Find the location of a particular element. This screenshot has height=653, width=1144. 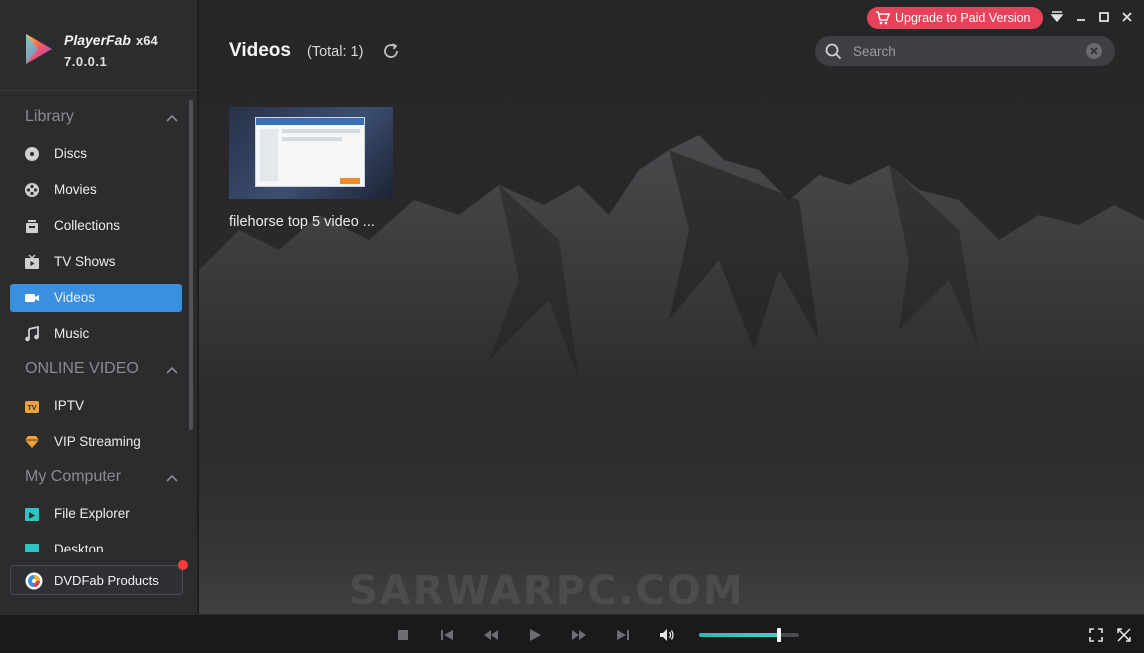

sidebar-item-label: VIP Streaming is located at coordinates (97, 441).